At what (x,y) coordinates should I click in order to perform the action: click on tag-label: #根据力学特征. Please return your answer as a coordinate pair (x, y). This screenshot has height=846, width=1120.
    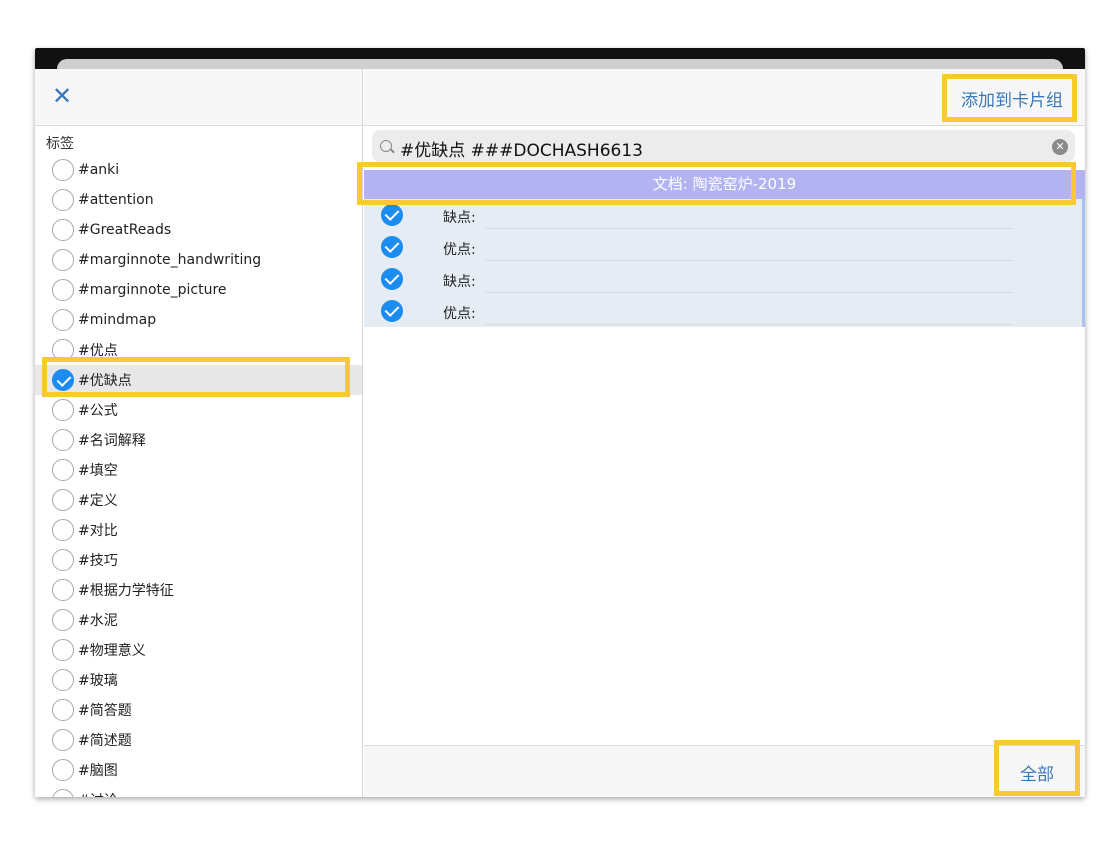
    Looking at the image, I should click on (126, 591).